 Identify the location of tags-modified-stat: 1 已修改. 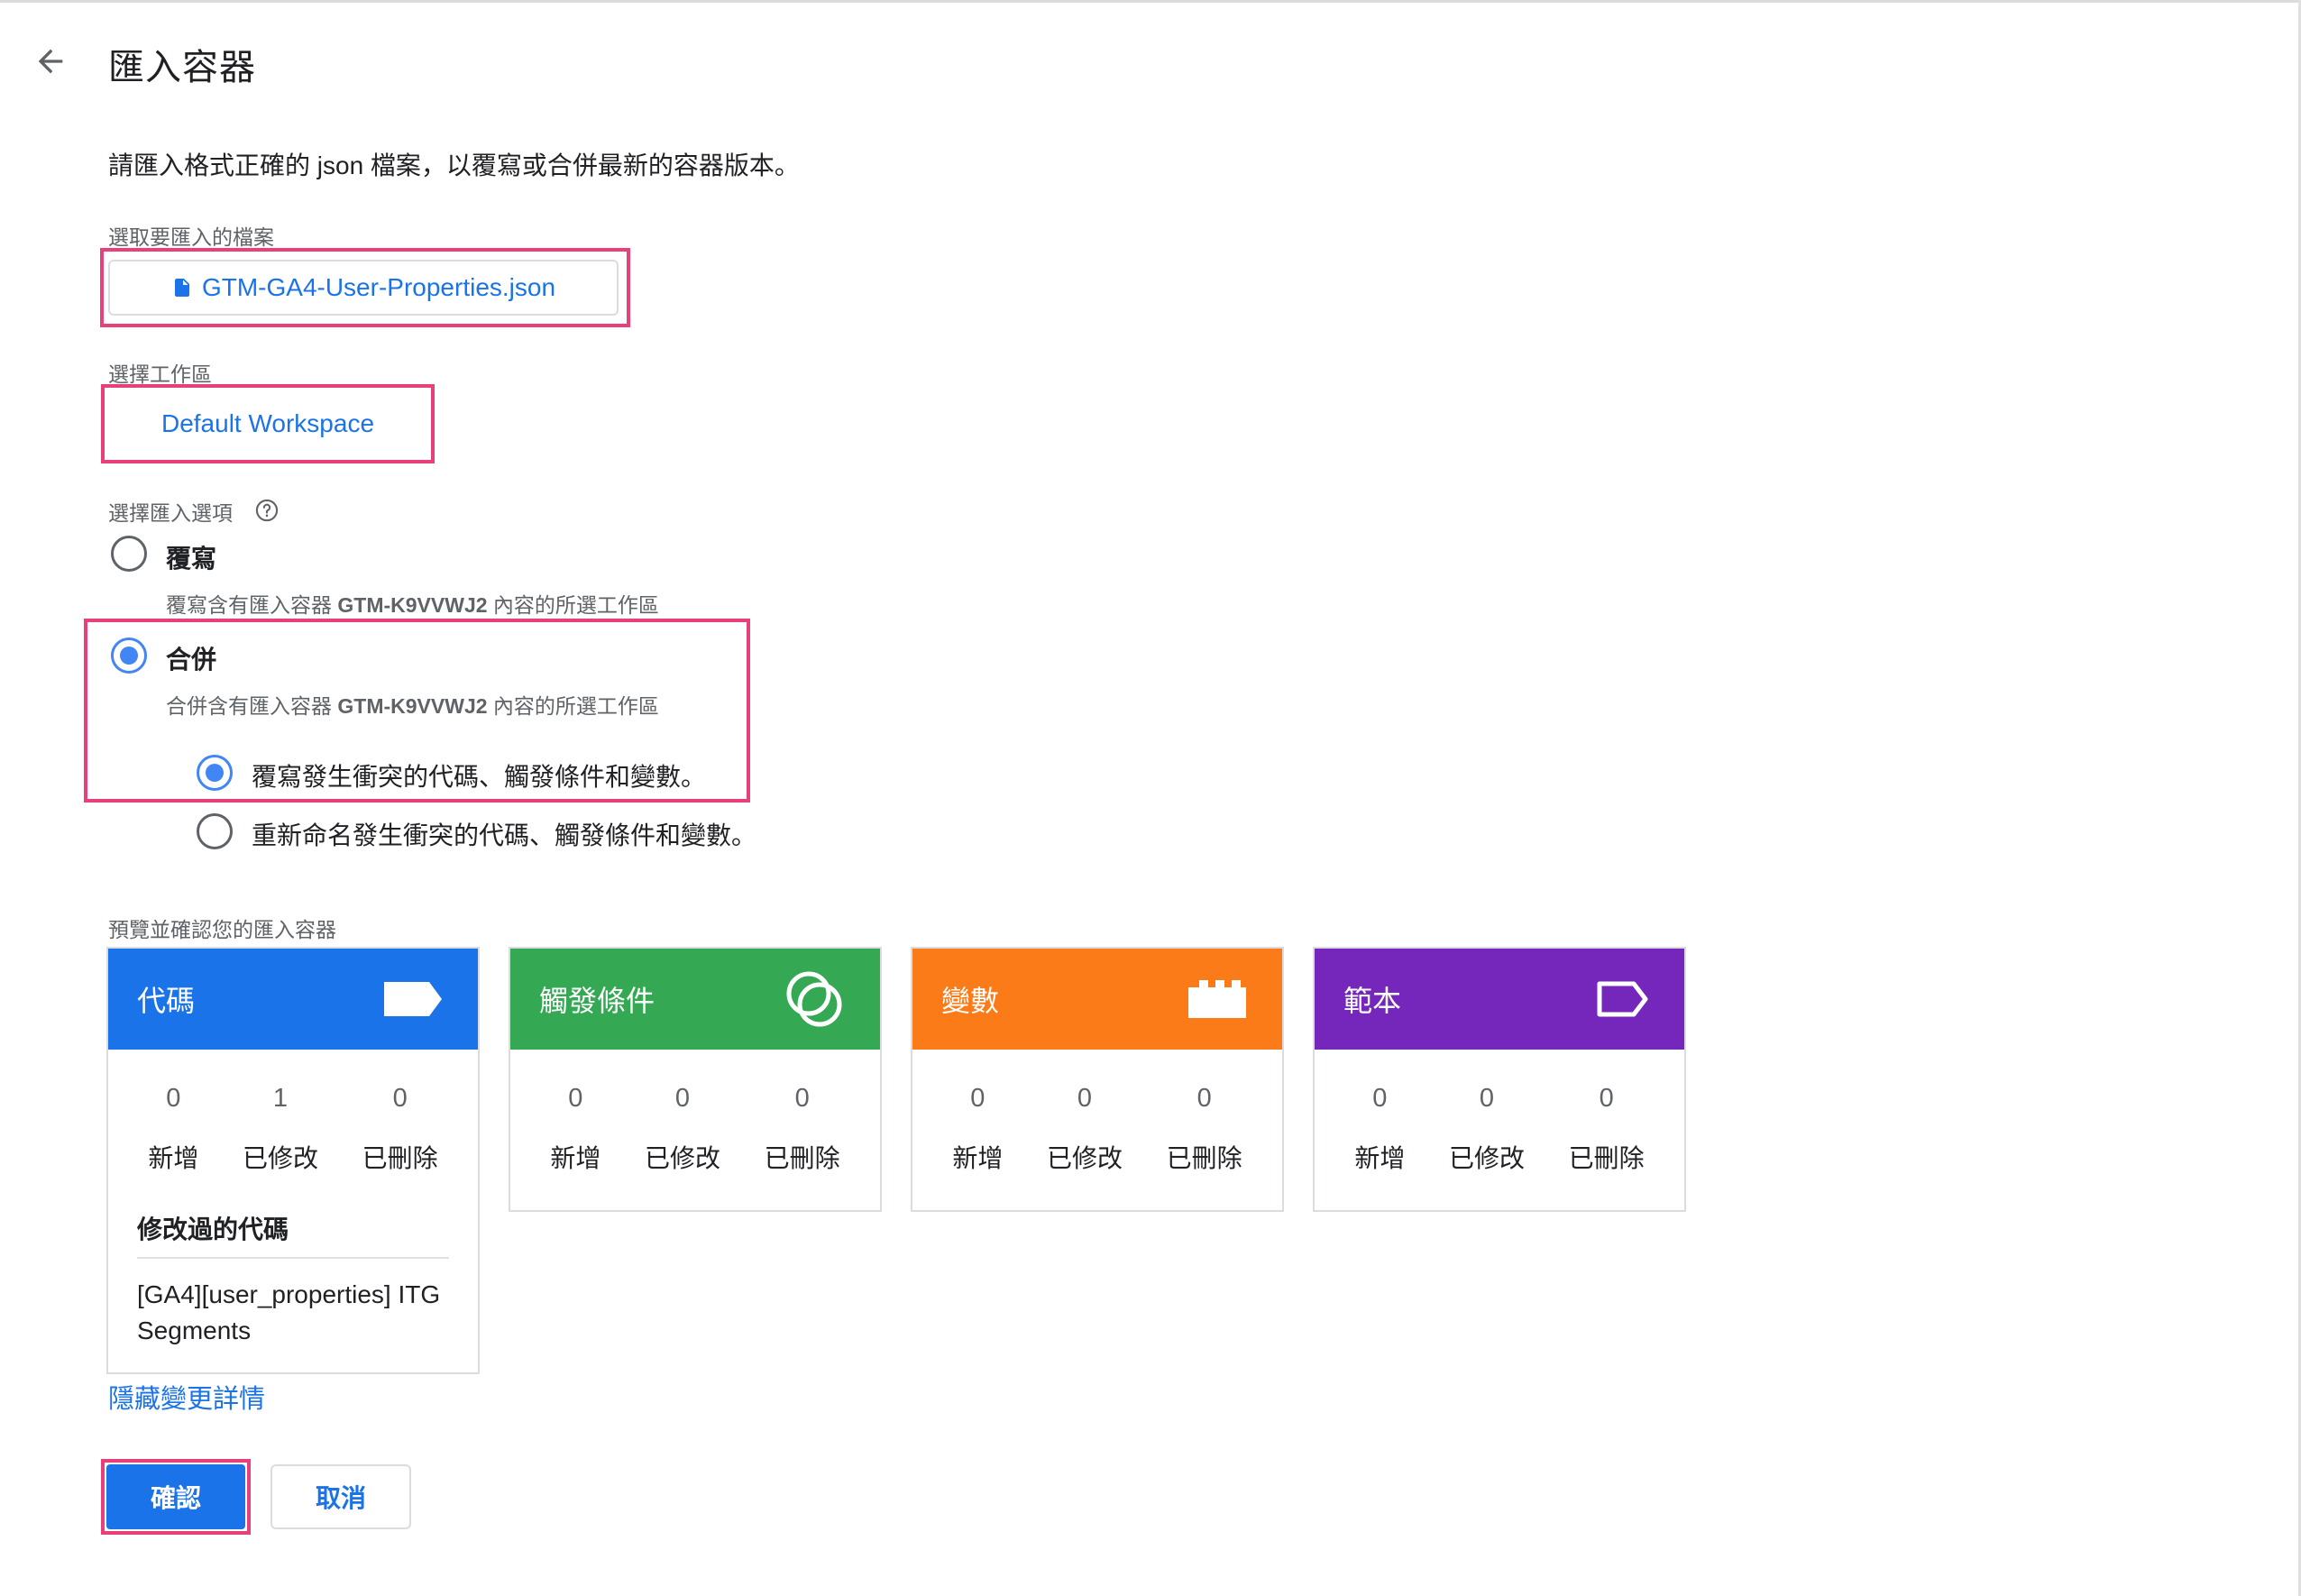
(280, 1147).